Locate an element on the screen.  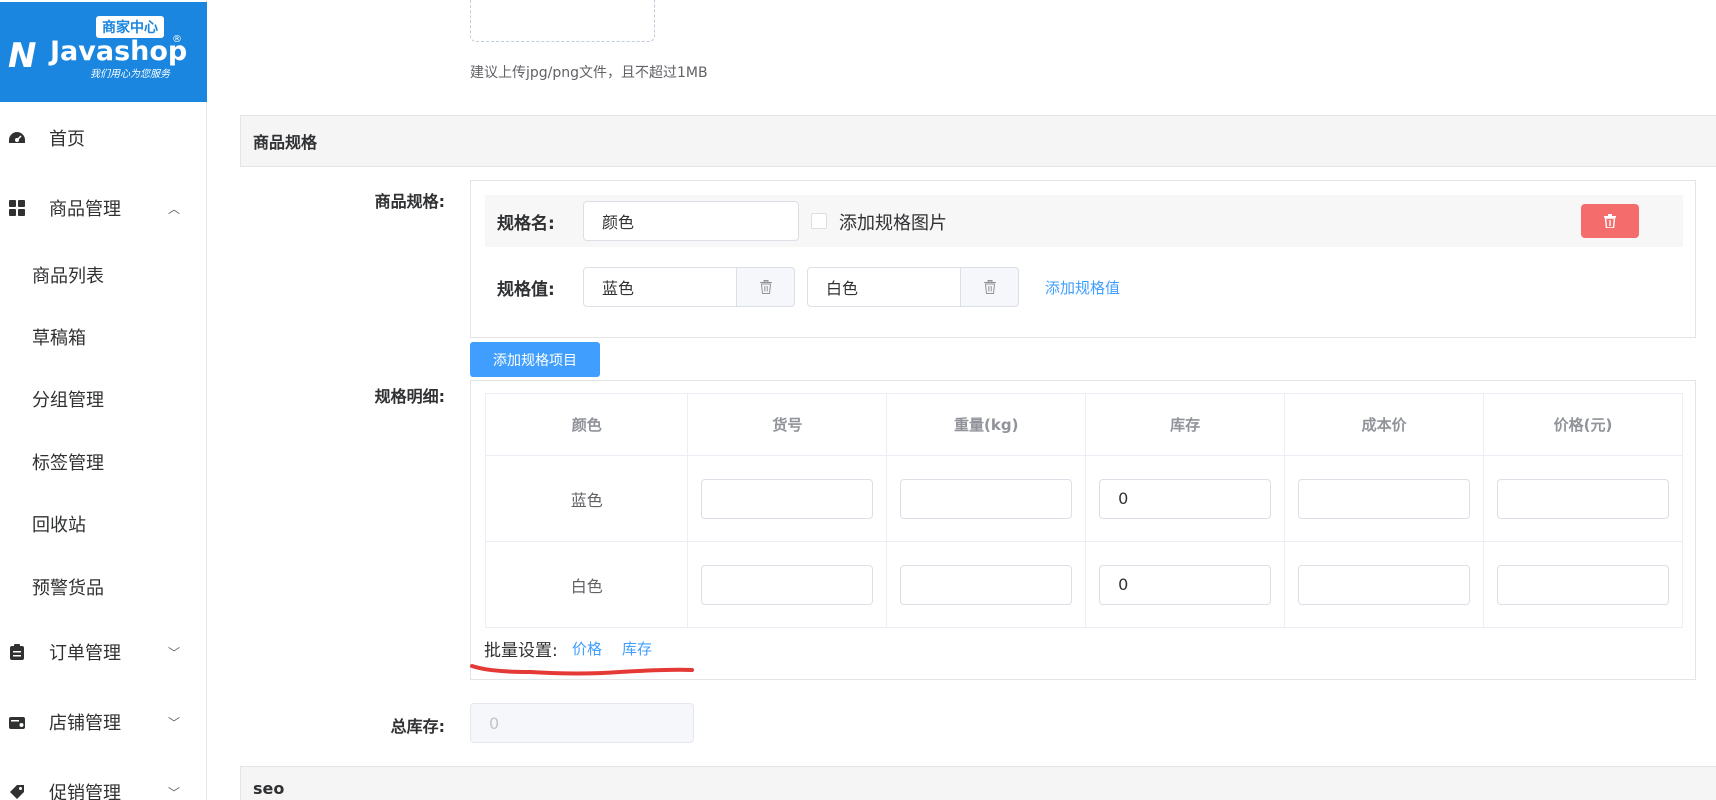
table-header: 货号 is located at coordinates (787, 424).